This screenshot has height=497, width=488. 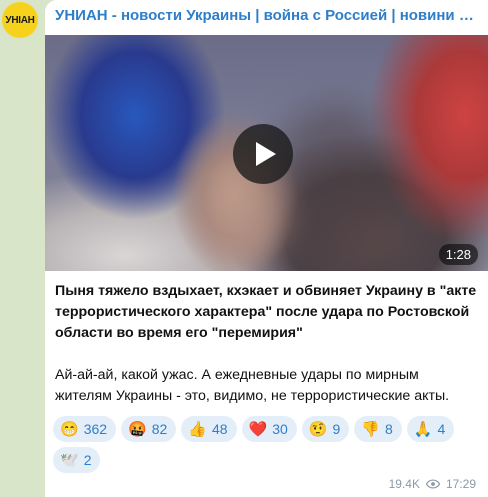 I want to click on pray-icon: 🙏, so click(x=423, y=429).